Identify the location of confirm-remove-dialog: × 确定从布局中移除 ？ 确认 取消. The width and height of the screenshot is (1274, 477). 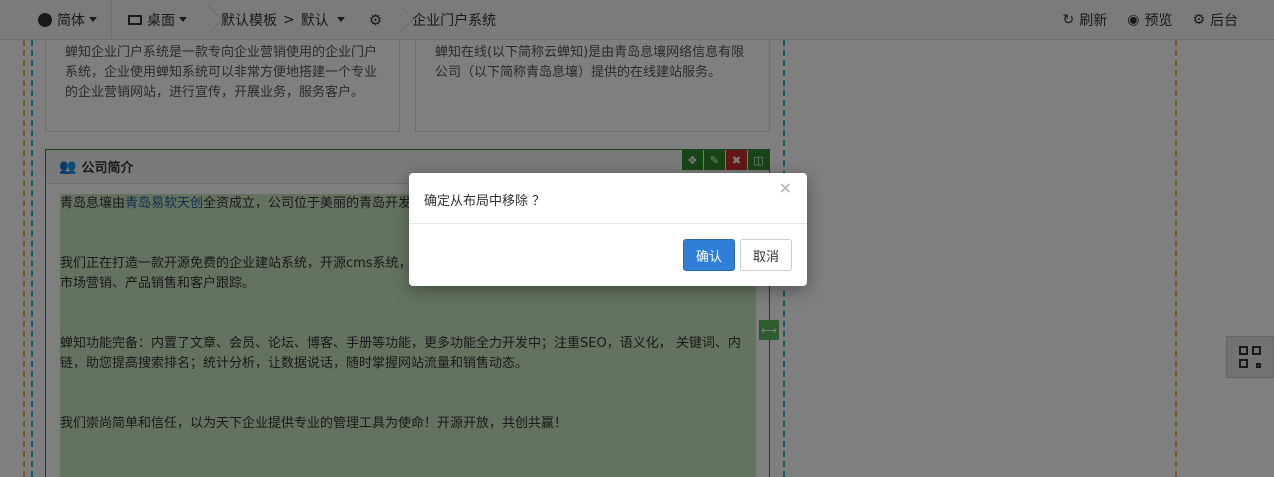
(608, 229).